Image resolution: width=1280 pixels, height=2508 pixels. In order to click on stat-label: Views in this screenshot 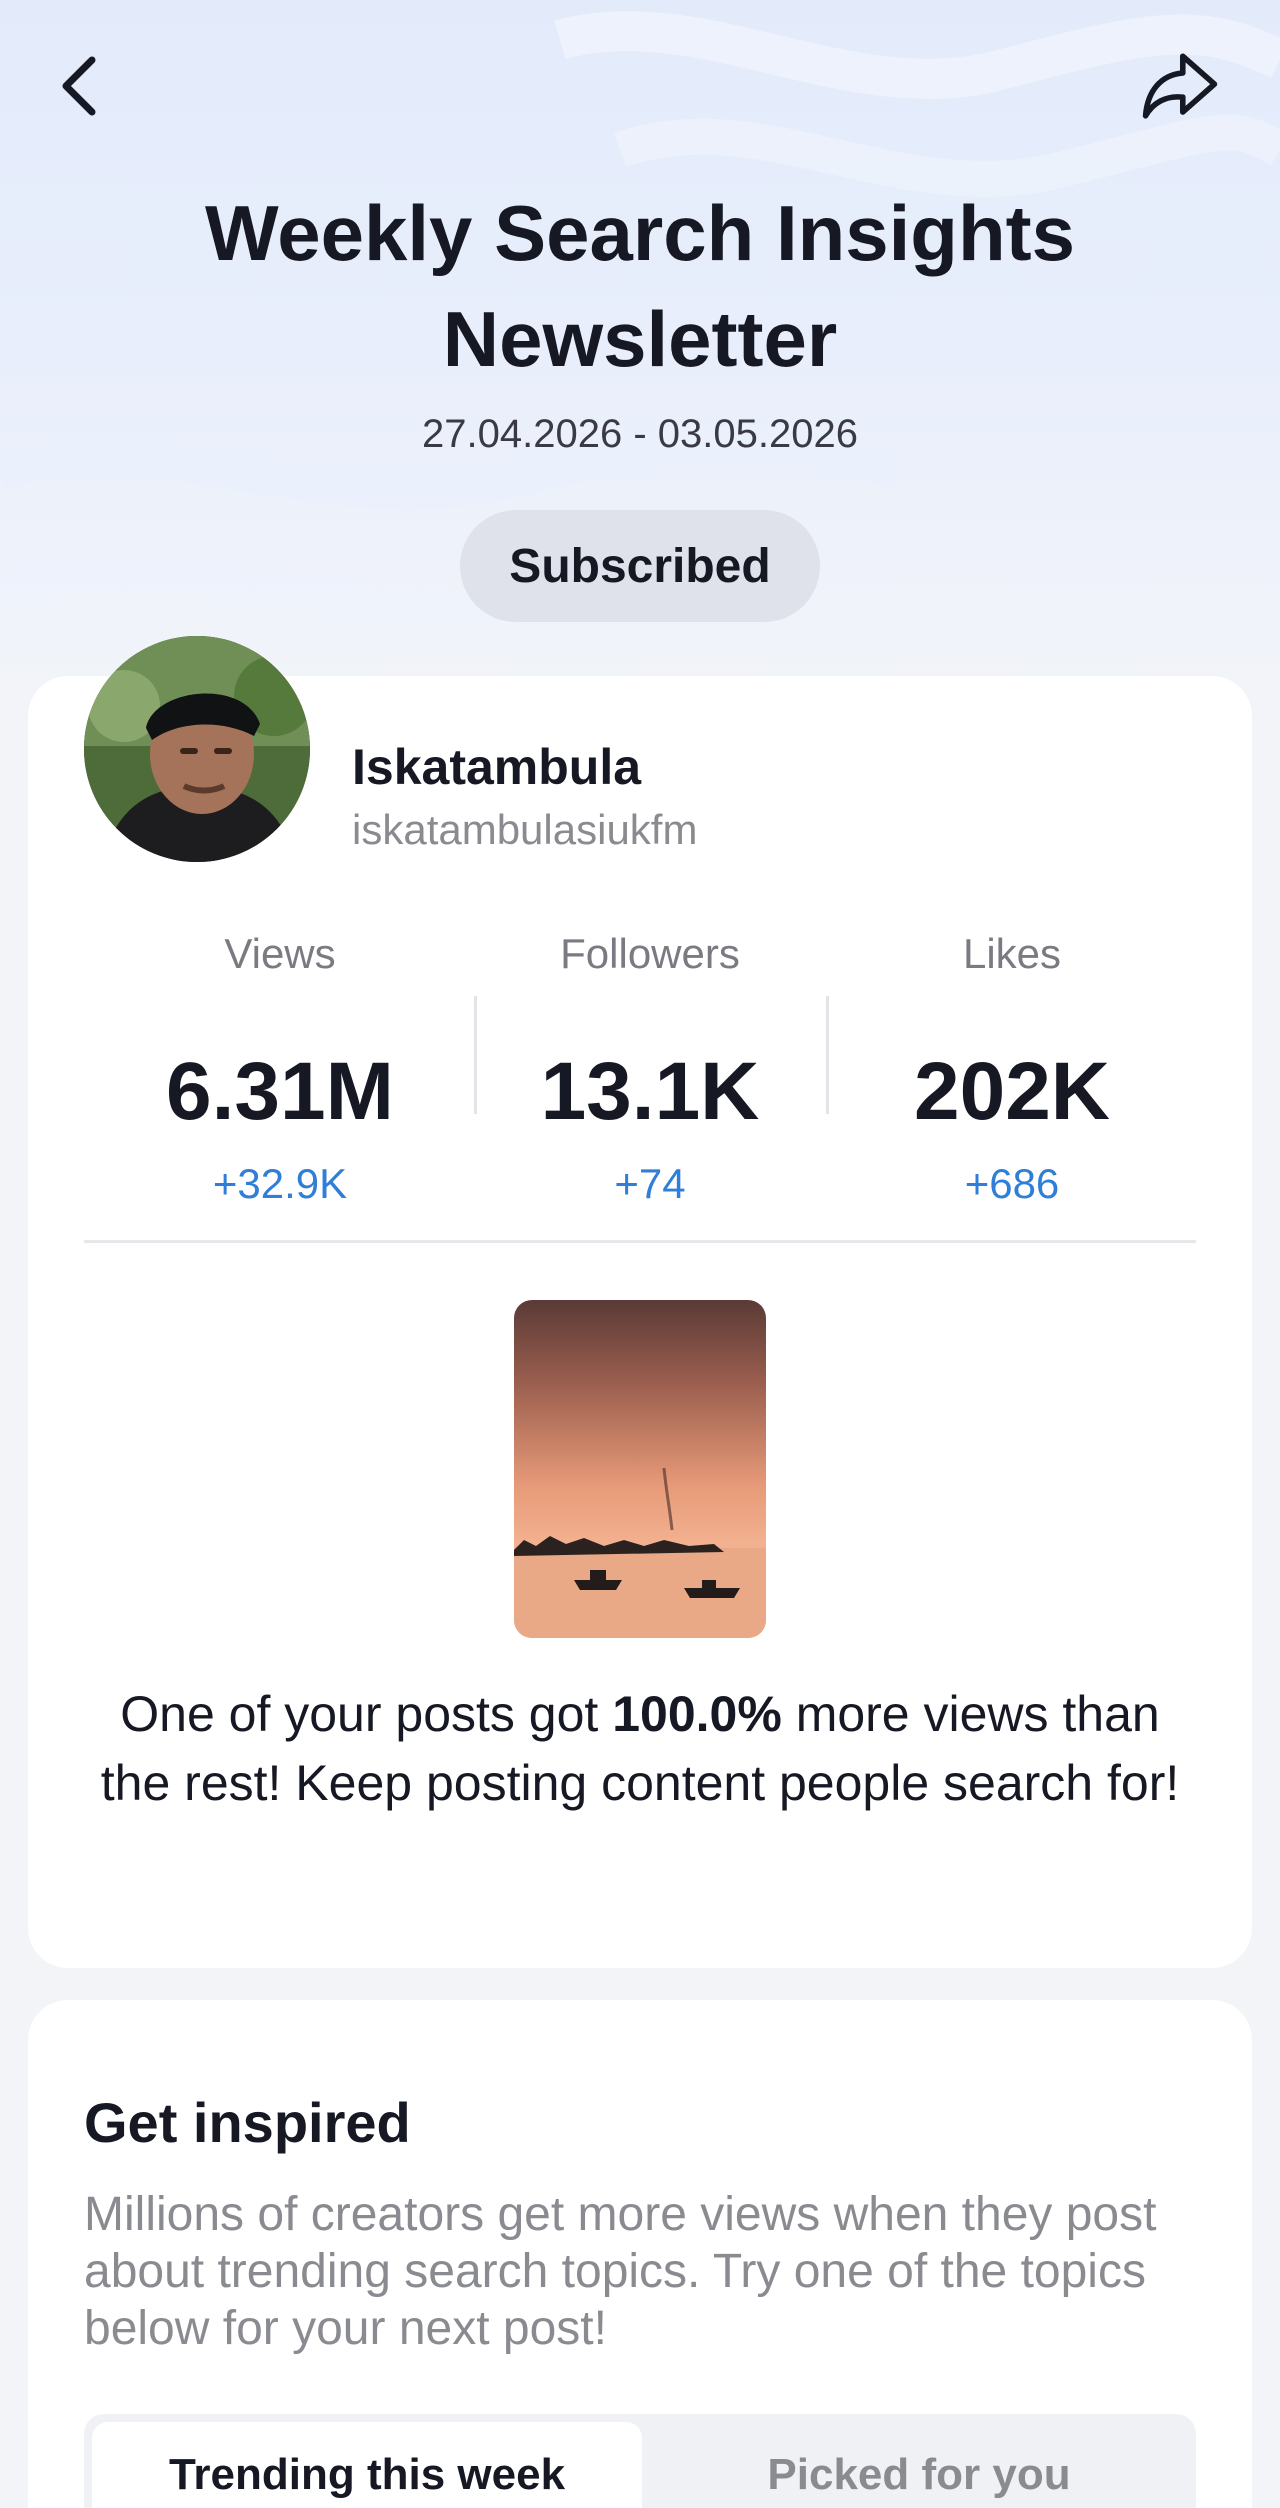, I will do `click(280, 953)`.